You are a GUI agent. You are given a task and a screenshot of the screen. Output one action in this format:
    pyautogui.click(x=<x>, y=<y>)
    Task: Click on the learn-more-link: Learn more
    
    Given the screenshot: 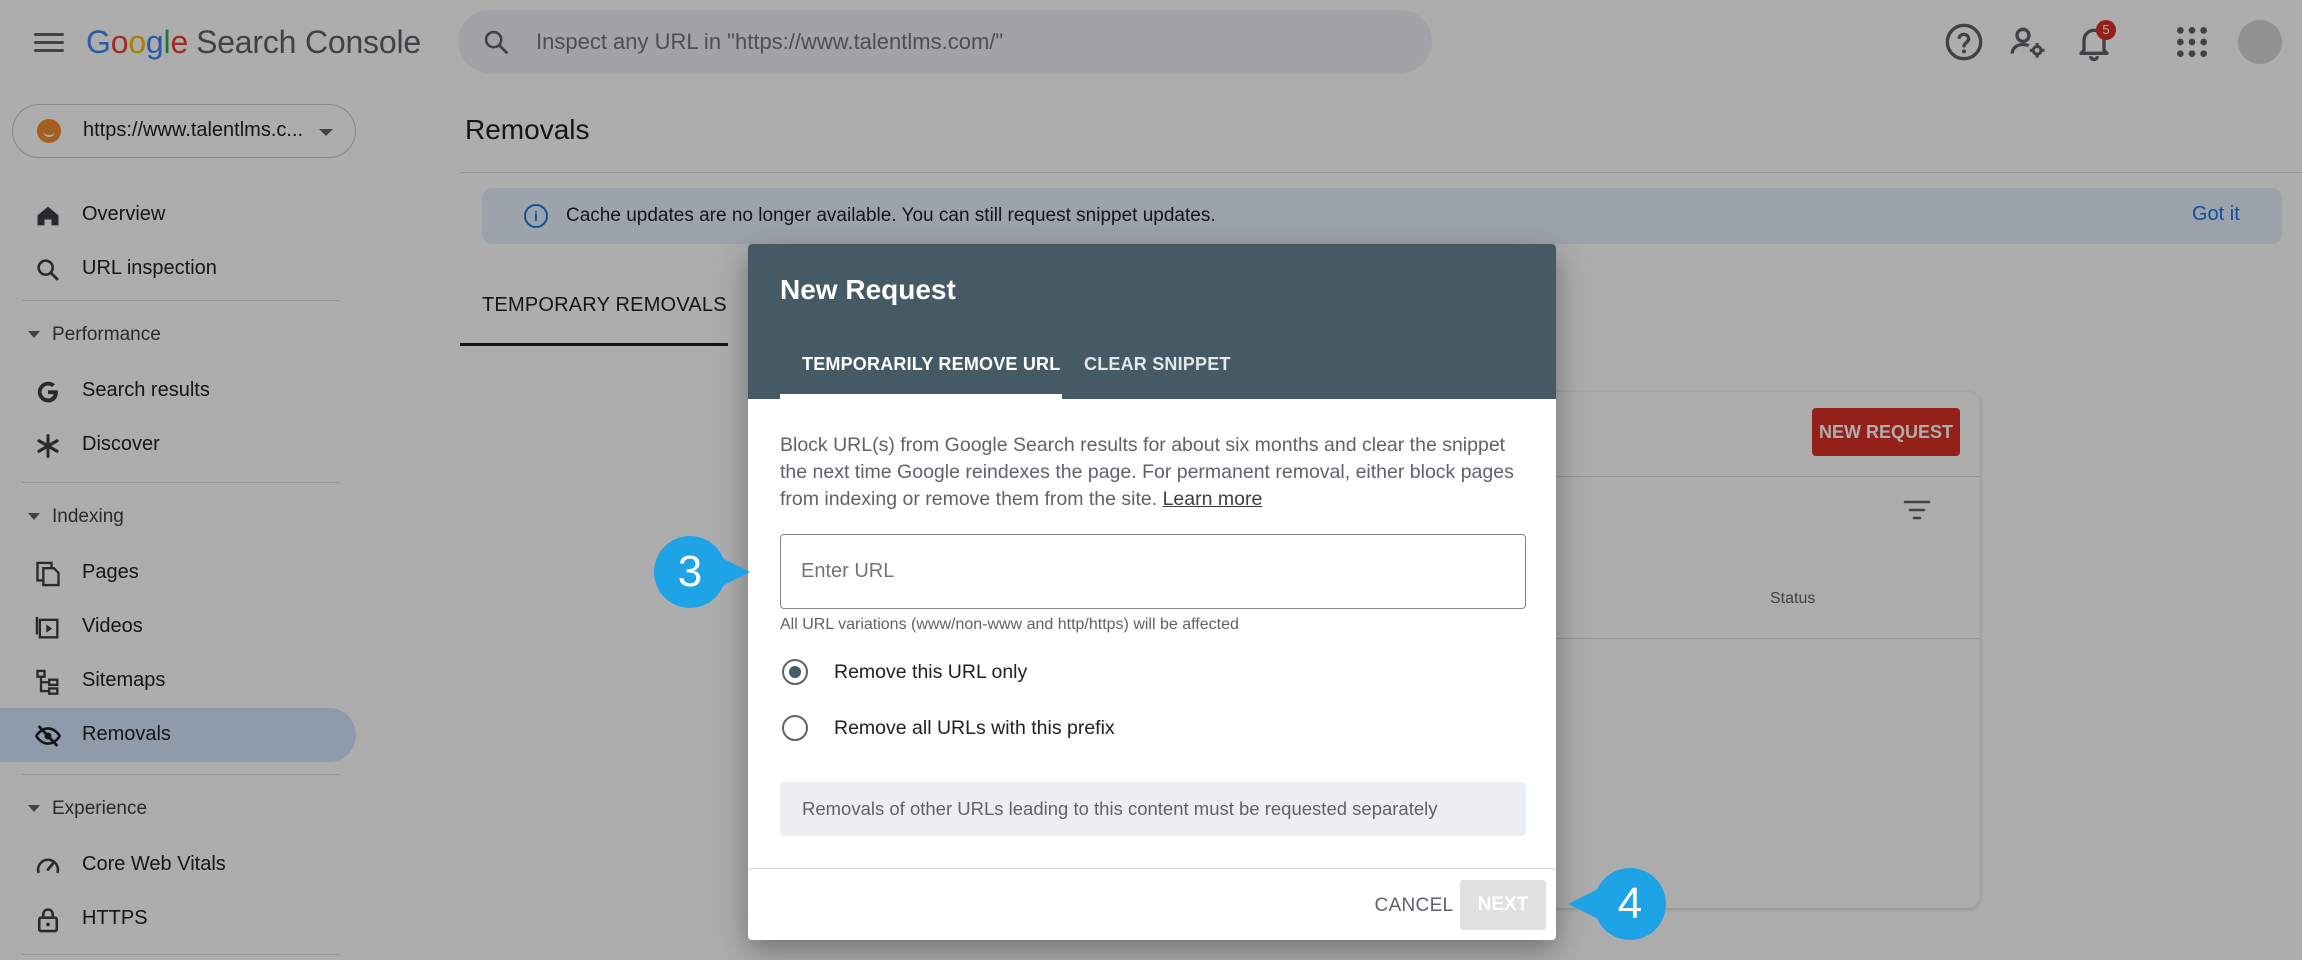 What is the action you would take?
    pyautogui.click(x=1213, y=499)
    